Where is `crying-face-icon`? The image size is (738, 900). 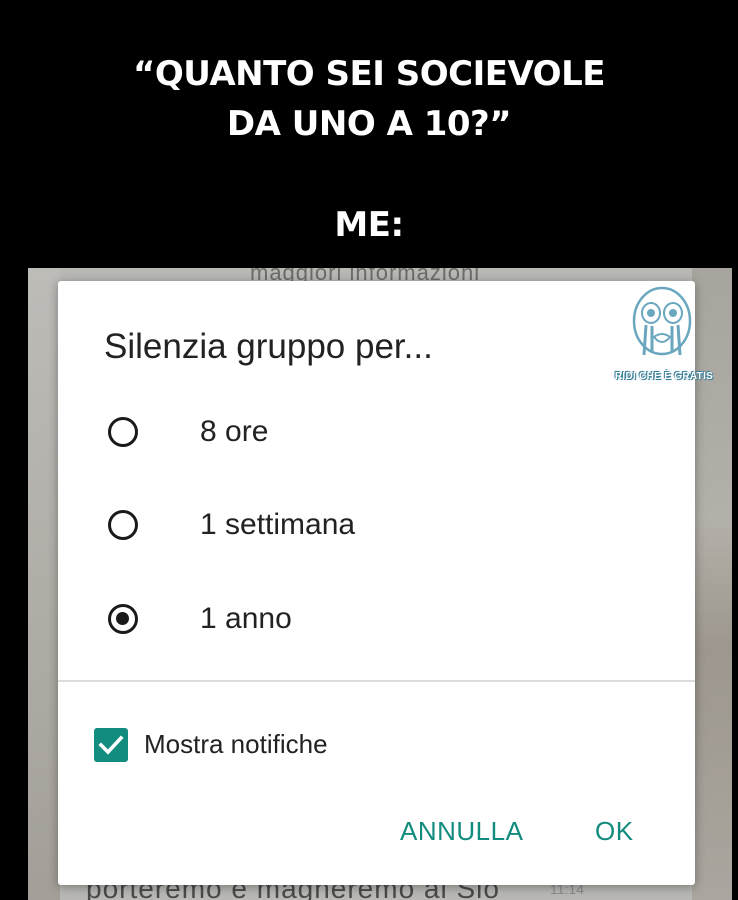
crying-face-icon is located at coordinates (662, 321).